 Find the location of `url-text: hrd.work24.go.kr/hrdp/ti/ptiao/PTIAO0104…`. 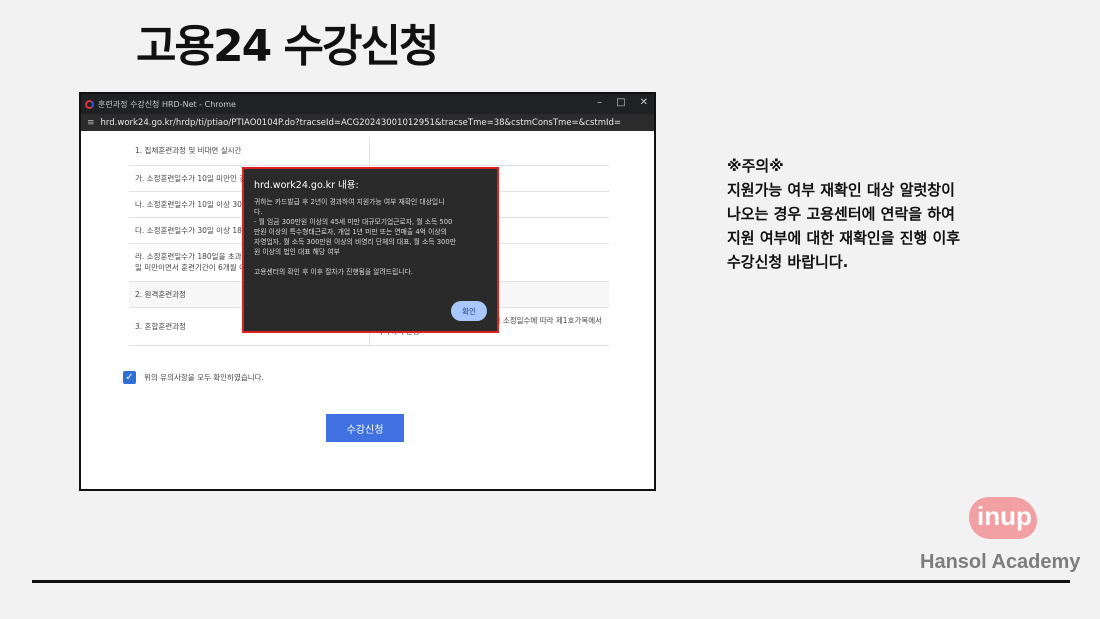

url-text: hrd.work24.go.kr/hrdp/ti/ptiao/PTIAO0104… is located at coordinates (361, 123).